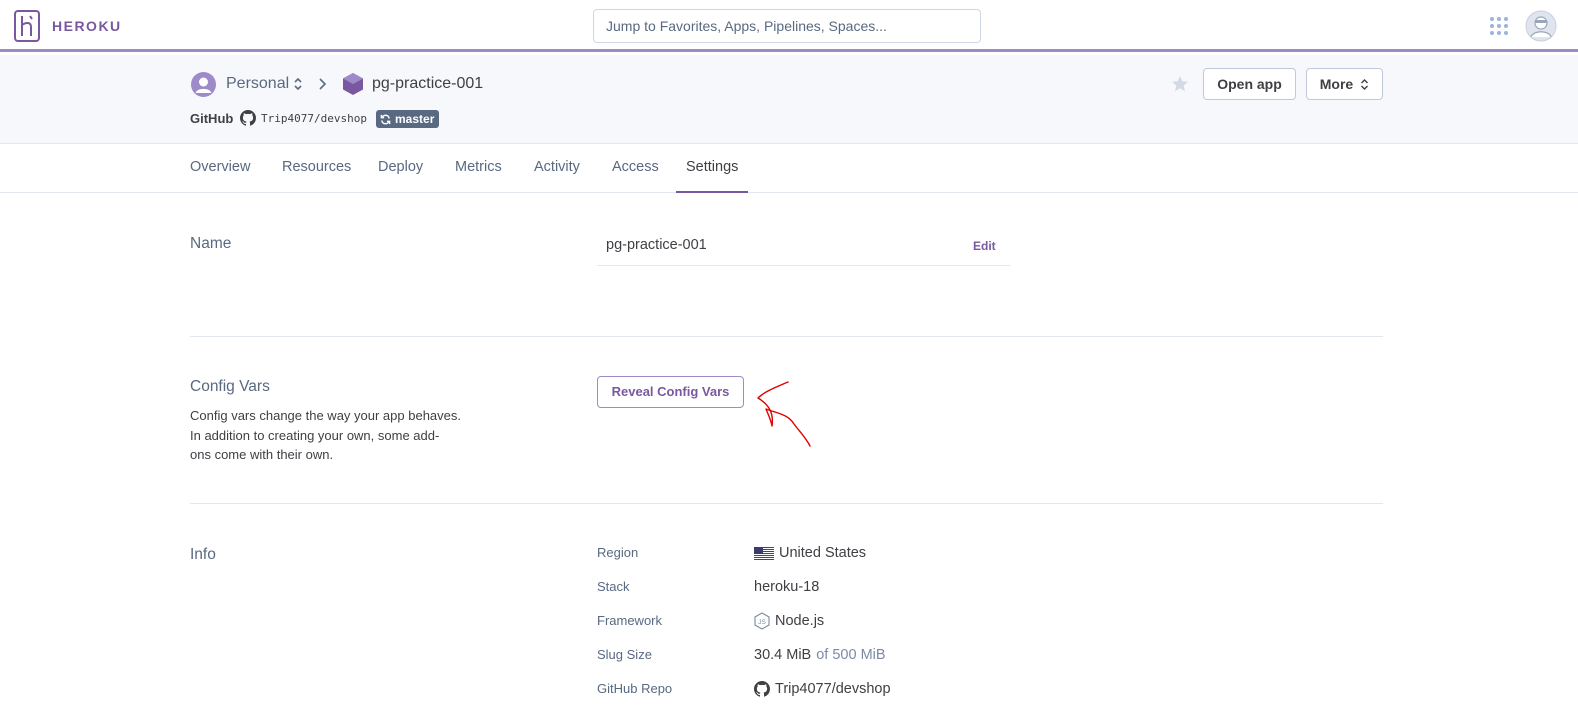 Image resolution: width=1578 pixels, height=716 pixels. I want to click on nodejs-icon: JS, so click(762, 621).